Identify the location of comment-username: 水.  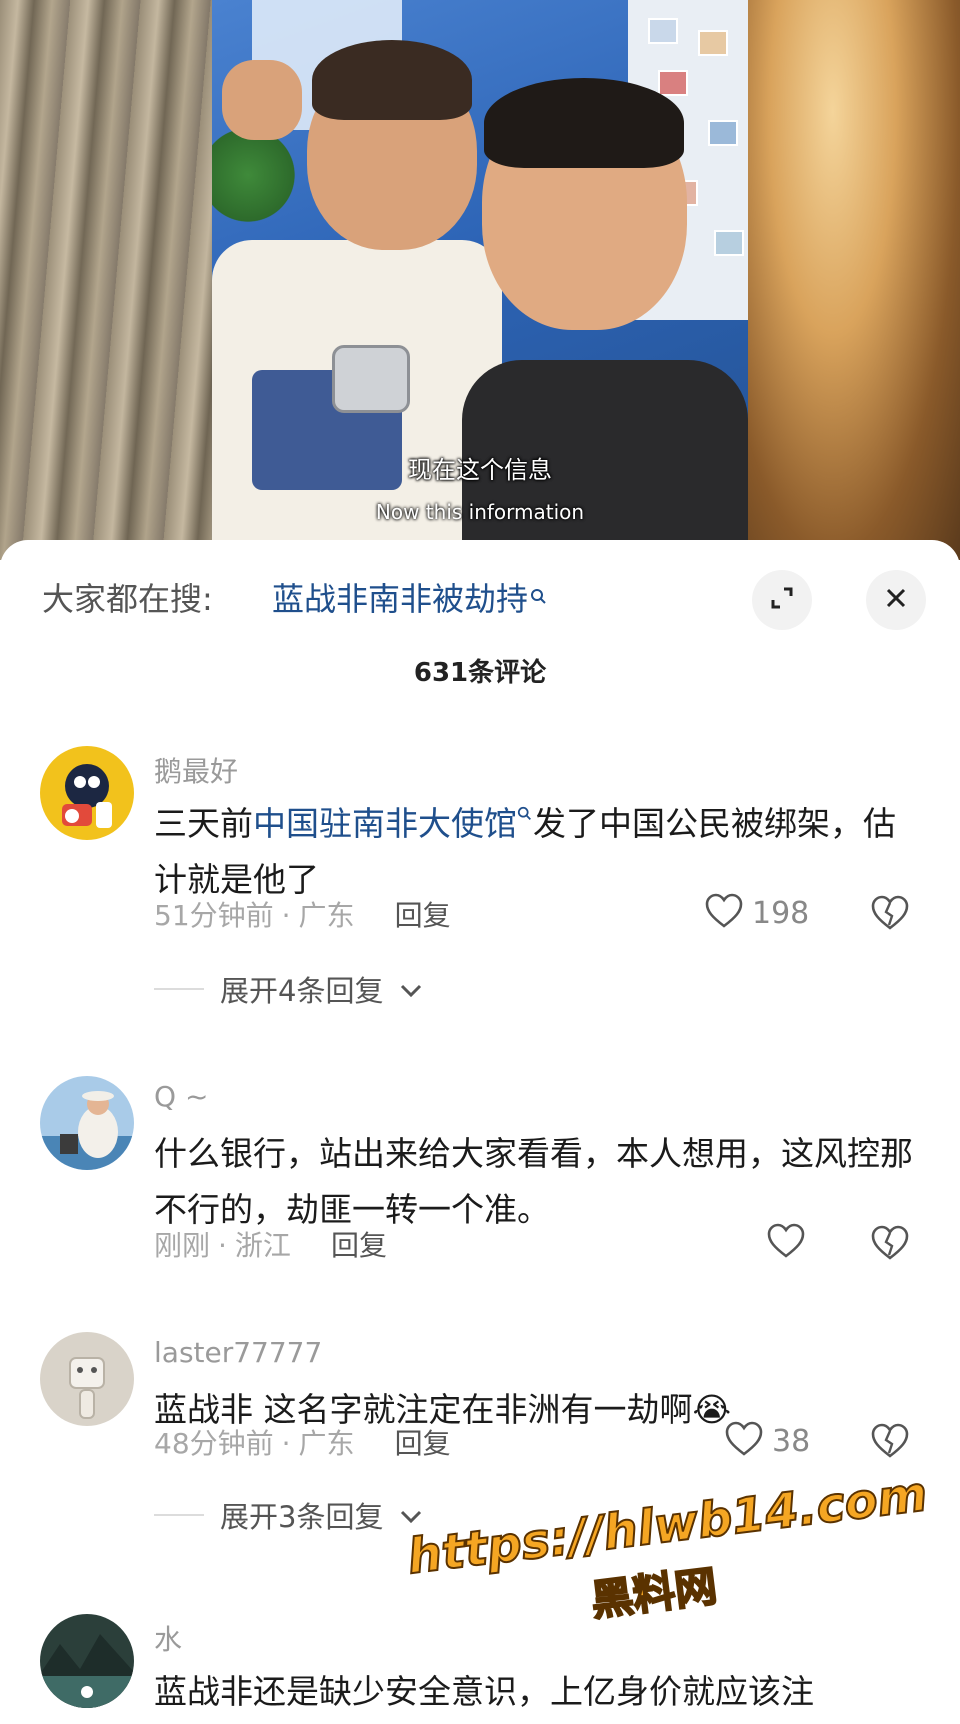
(168, 1638).